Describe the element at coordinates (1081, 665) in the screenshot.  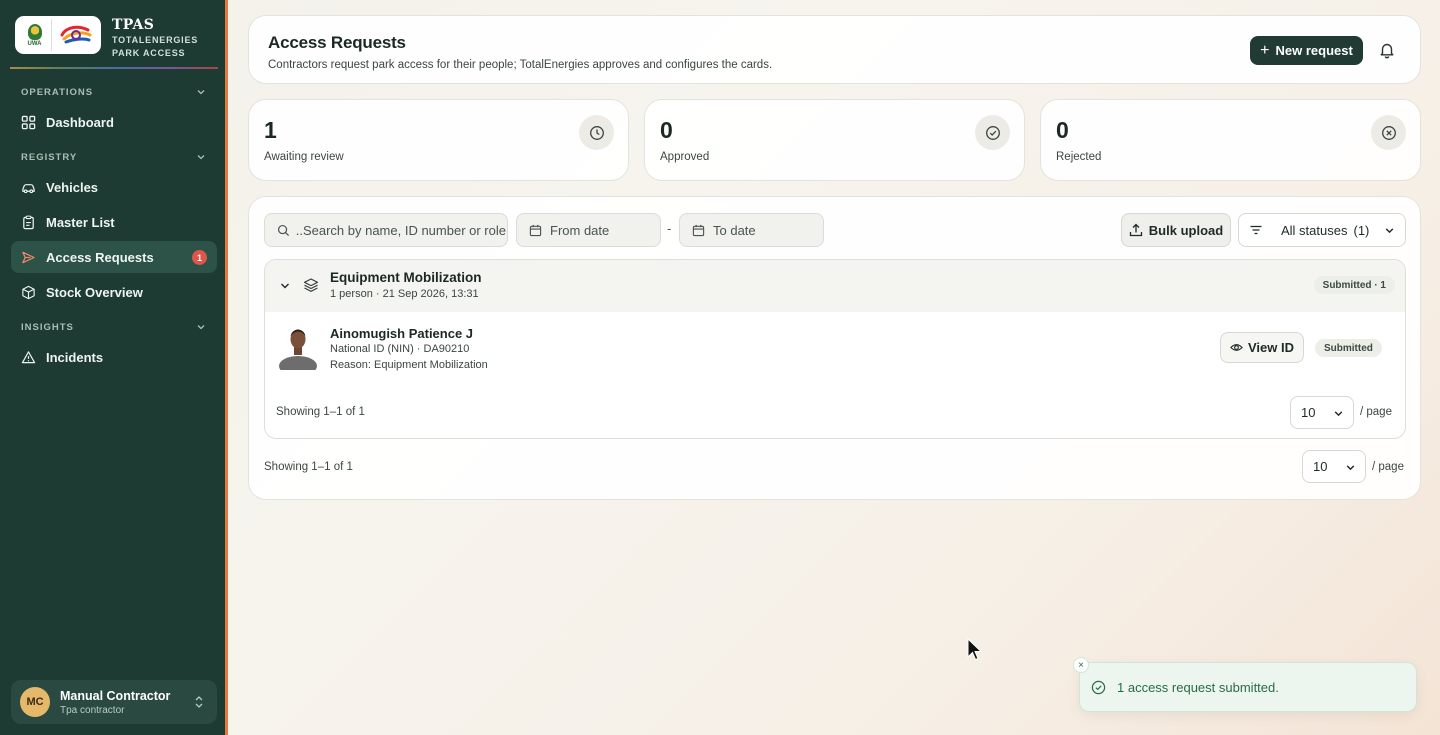
I see `close-icon: ×` at that location.